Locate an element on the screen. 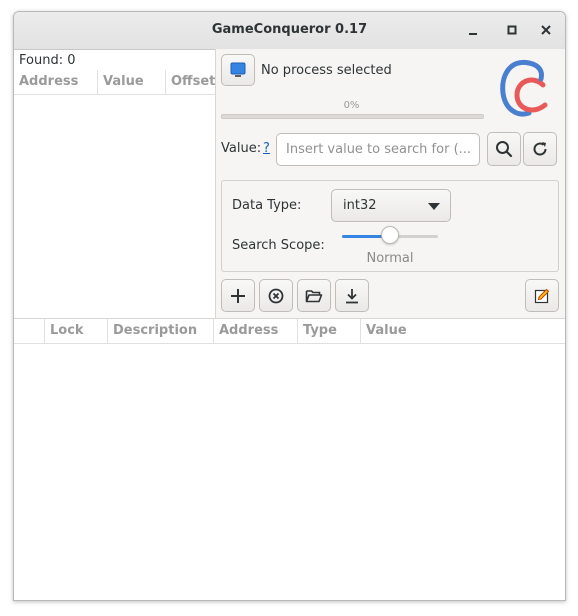 The height and width of the screenshot is (616, 578). monitor-icon is located at coordinates (238, 69).